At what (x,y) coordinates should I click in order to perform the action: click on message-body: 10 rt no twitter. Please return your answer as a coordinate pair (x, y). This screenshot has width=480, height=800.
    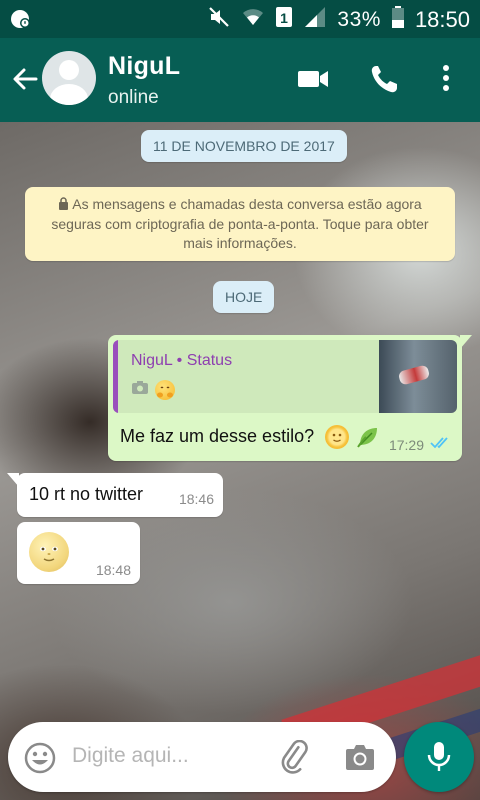
    Looking at the image, I should click on (86, 494).